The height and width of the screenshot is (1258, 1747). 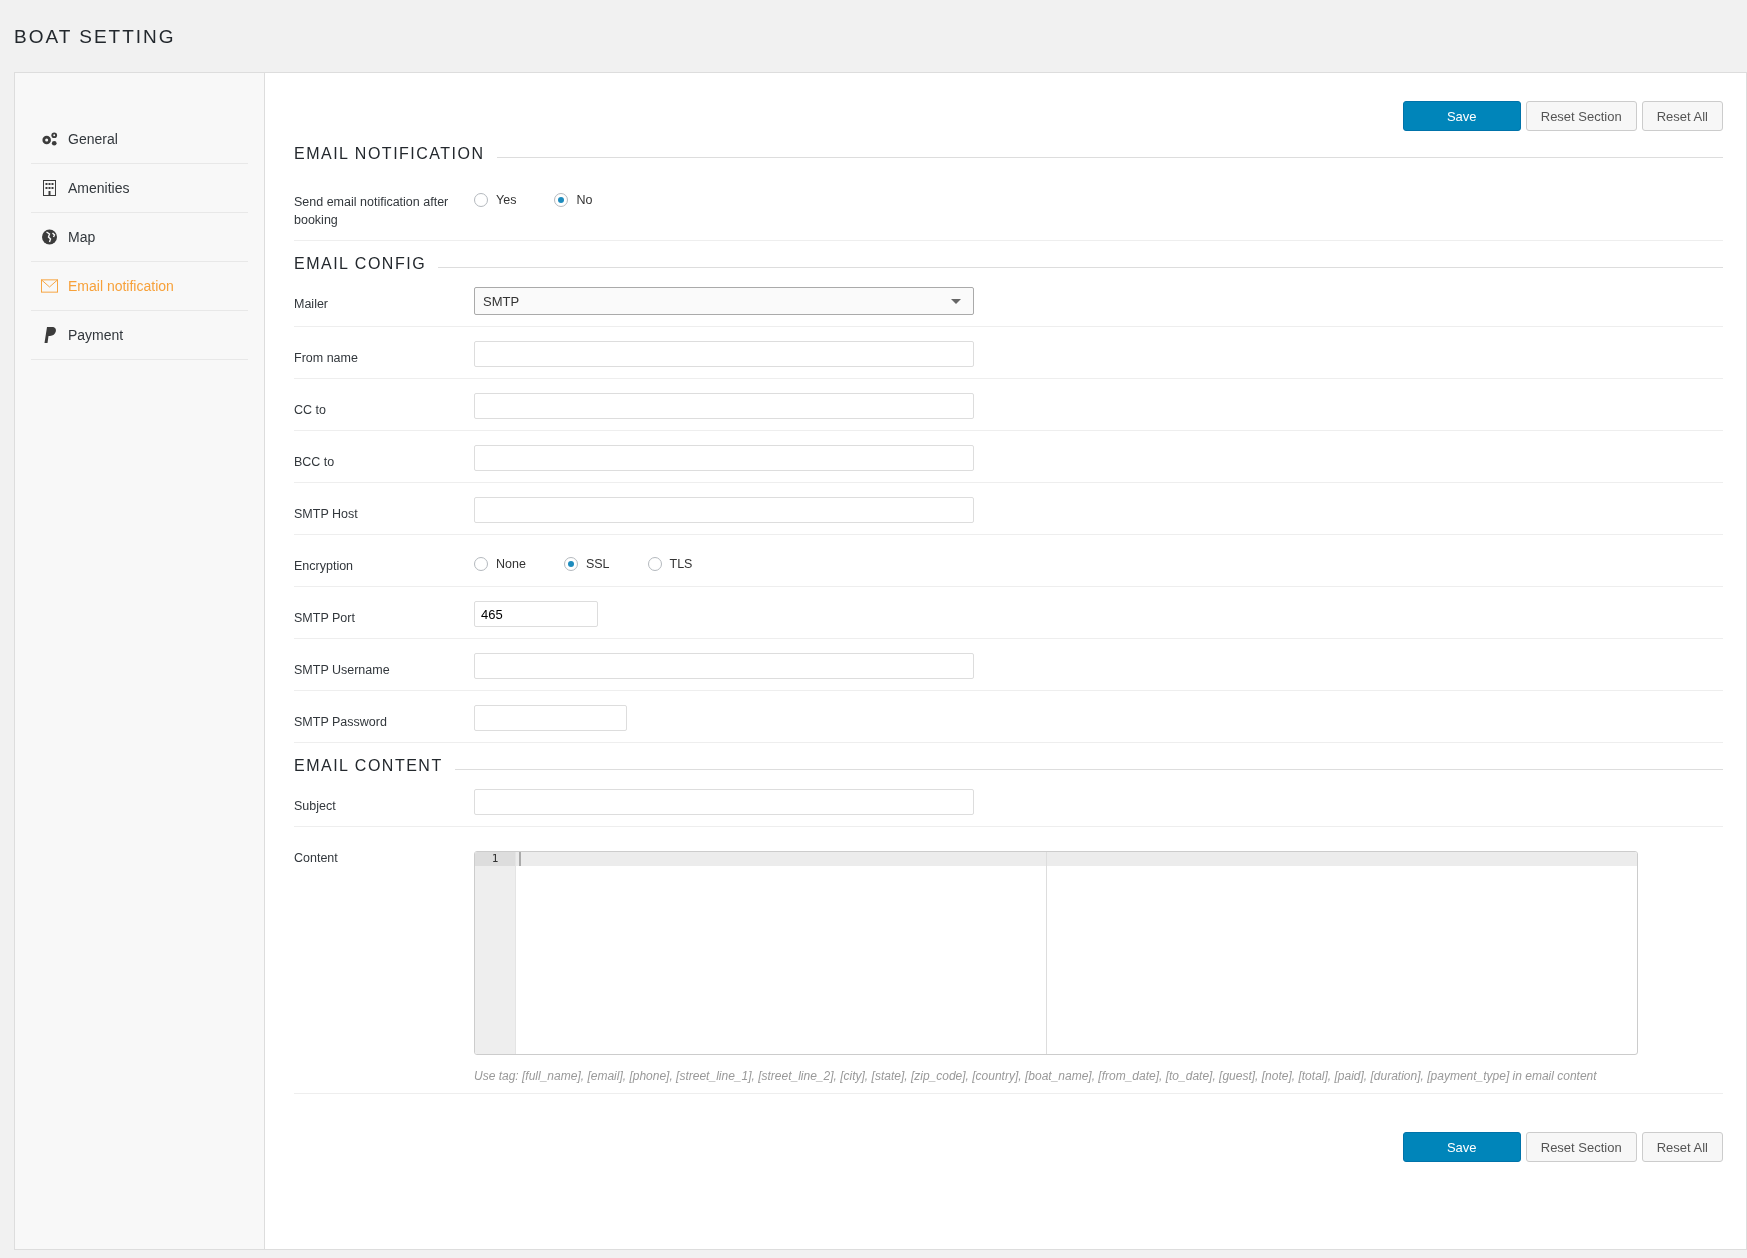 I want to click on radio-label: None, so click(x=511, y=564).